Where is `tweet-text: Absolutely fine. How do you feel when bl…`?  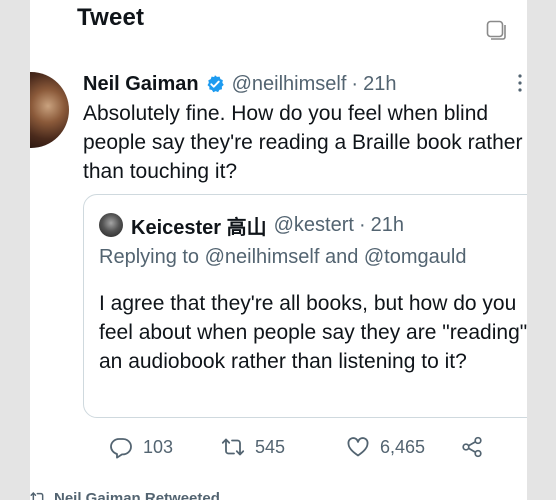 tweet-text: Absolutely fine. How do you feel when bl… is located at coordinates (303, 142).